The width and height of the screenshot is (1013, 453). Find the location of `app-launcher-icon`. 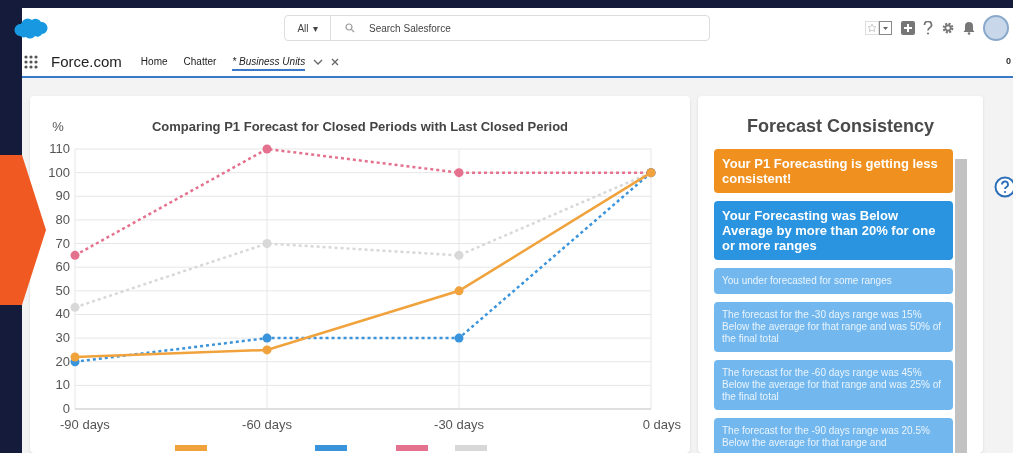

app-launcher-icon is located at coordinates (31, 62).